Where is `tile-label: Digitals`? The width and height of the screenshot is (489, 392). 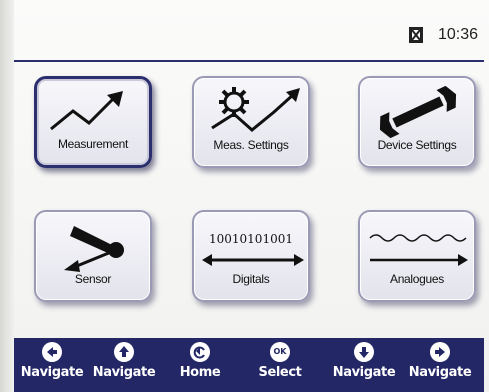 tile-label: Digitals is located at coordinates (251, 279).